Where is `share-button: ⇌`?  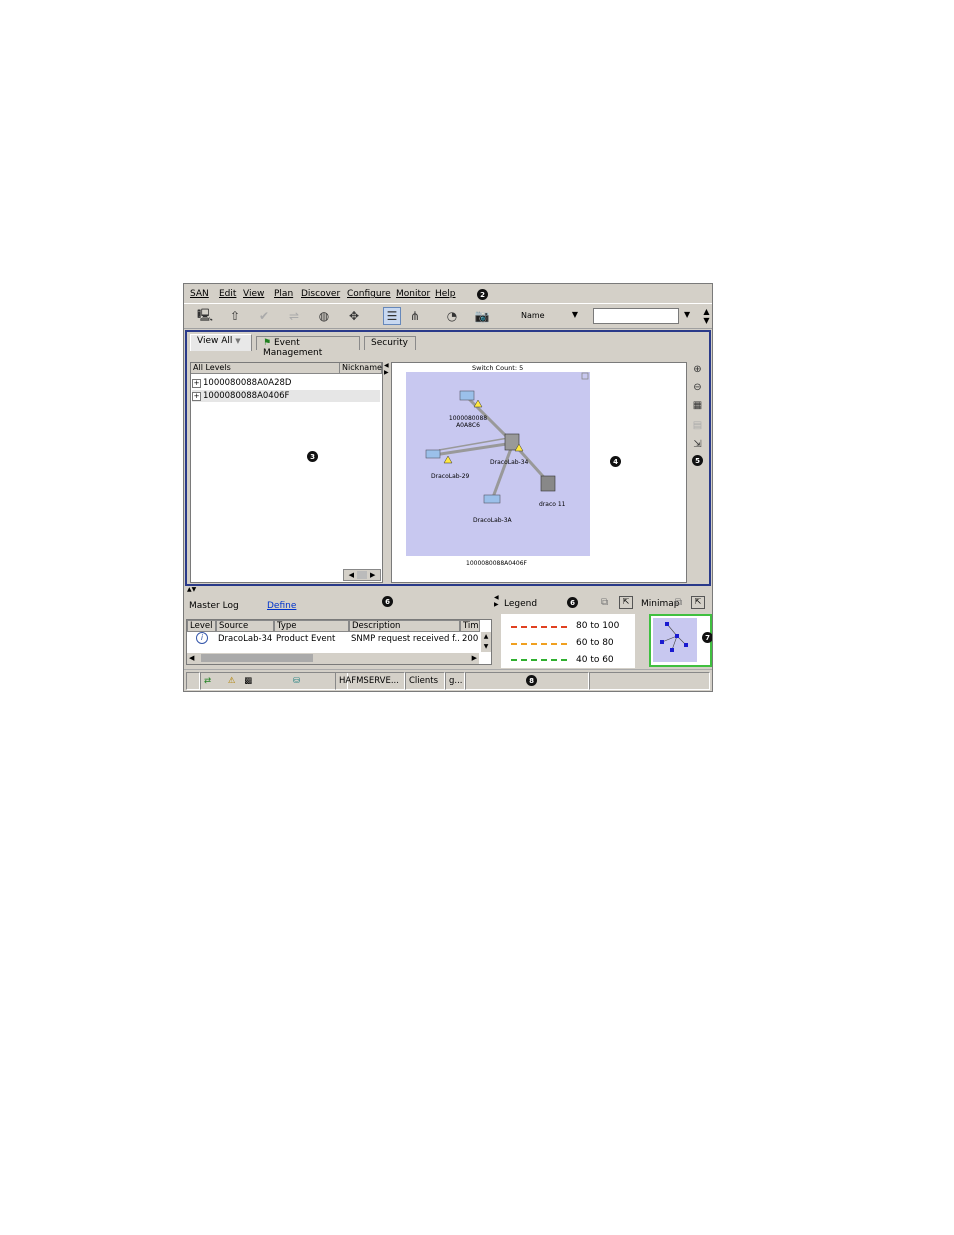
share-button: ⇌ is located at coordinates (294, 316).